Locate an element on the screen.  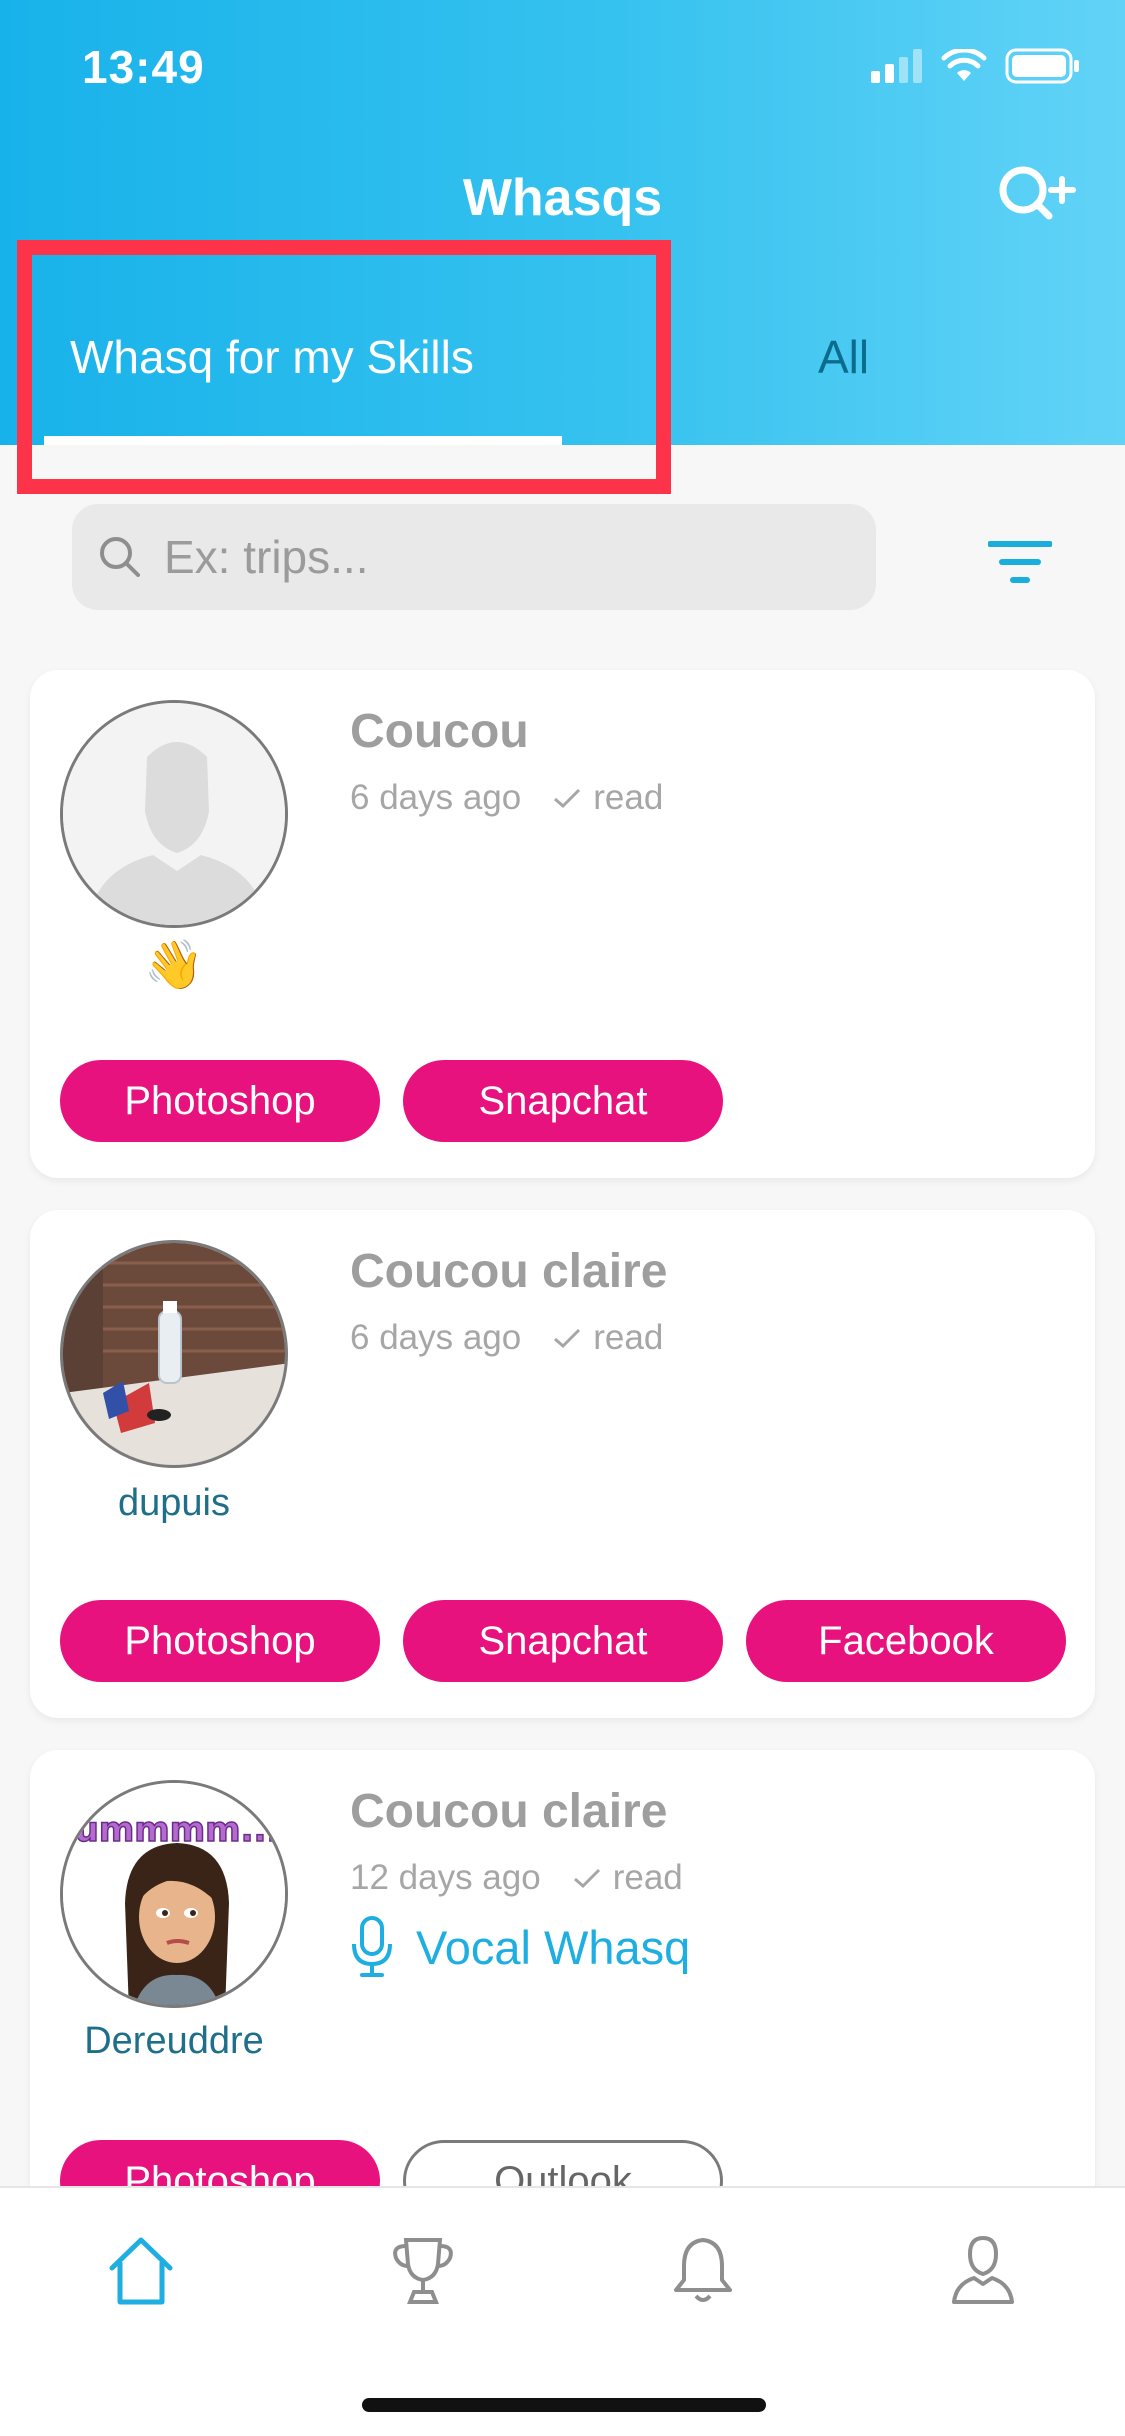
filter-icon is located at coordinates (1020, 563).